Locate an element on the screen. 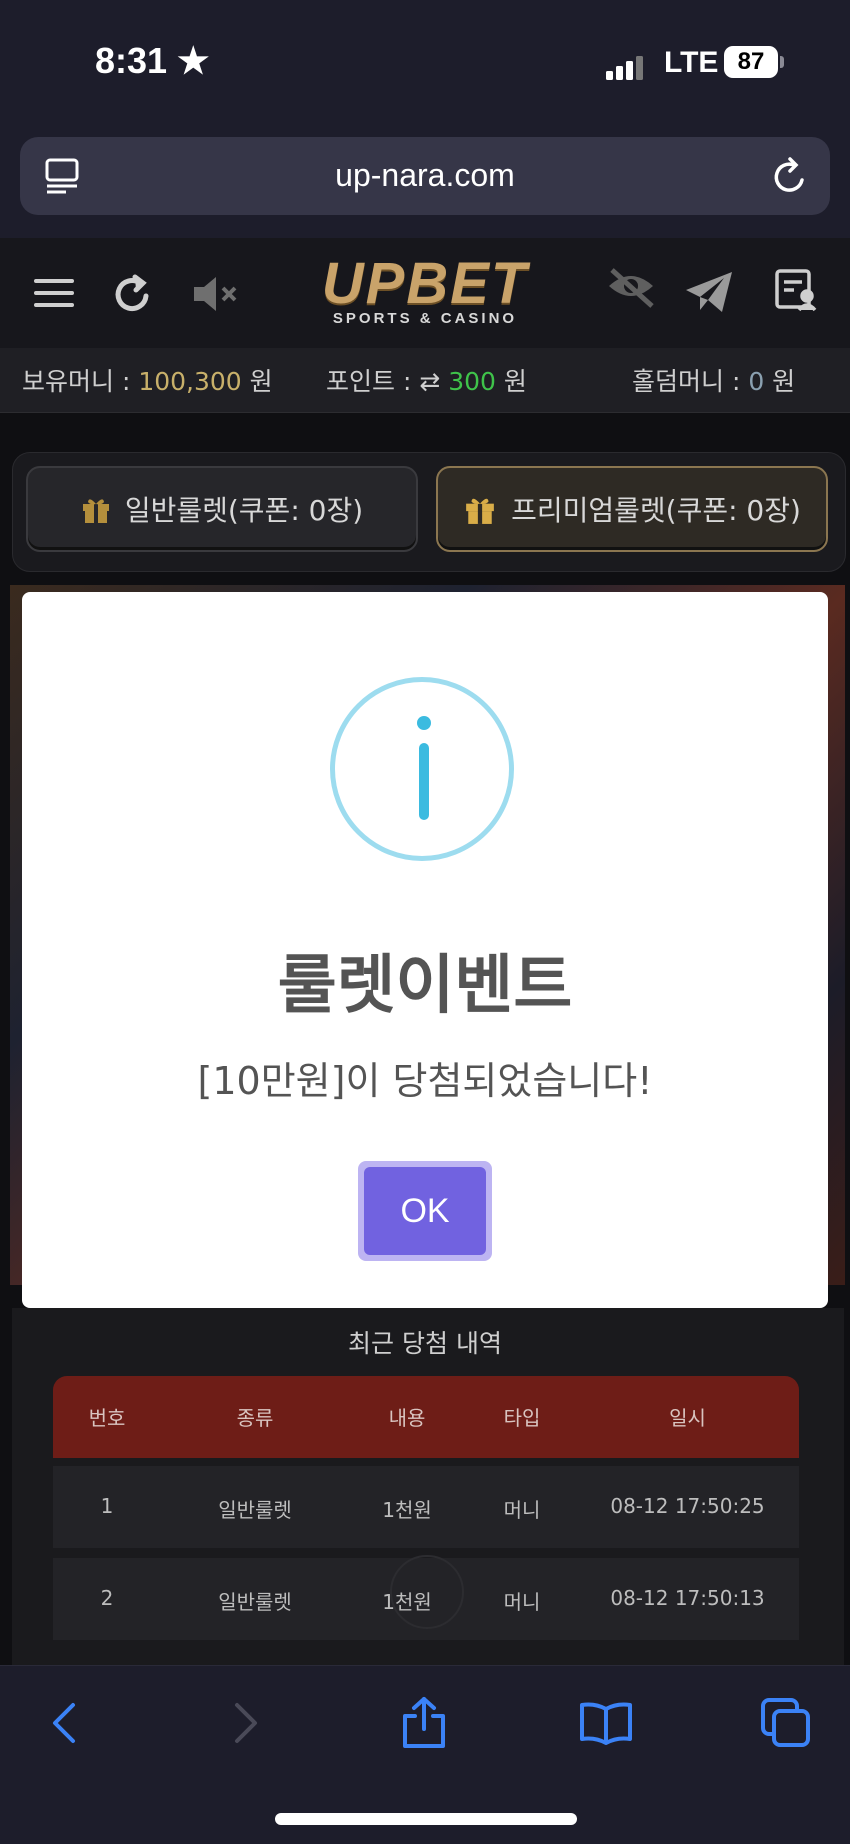  col-datetime: 일시 is located at coordinates (687, 1418).